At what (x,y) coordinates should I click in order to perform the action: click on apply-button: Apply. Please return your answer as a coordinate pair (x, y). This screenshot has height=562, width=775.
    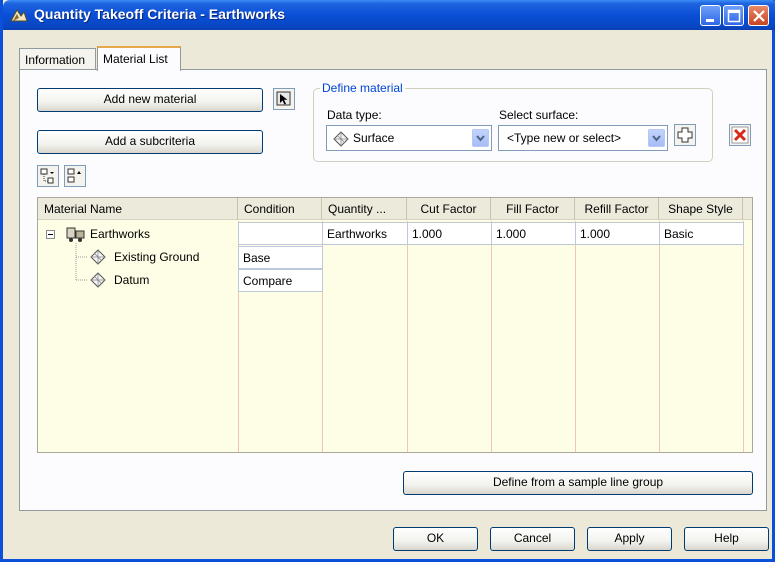
    Looking at the image, I should click on (629, 539).